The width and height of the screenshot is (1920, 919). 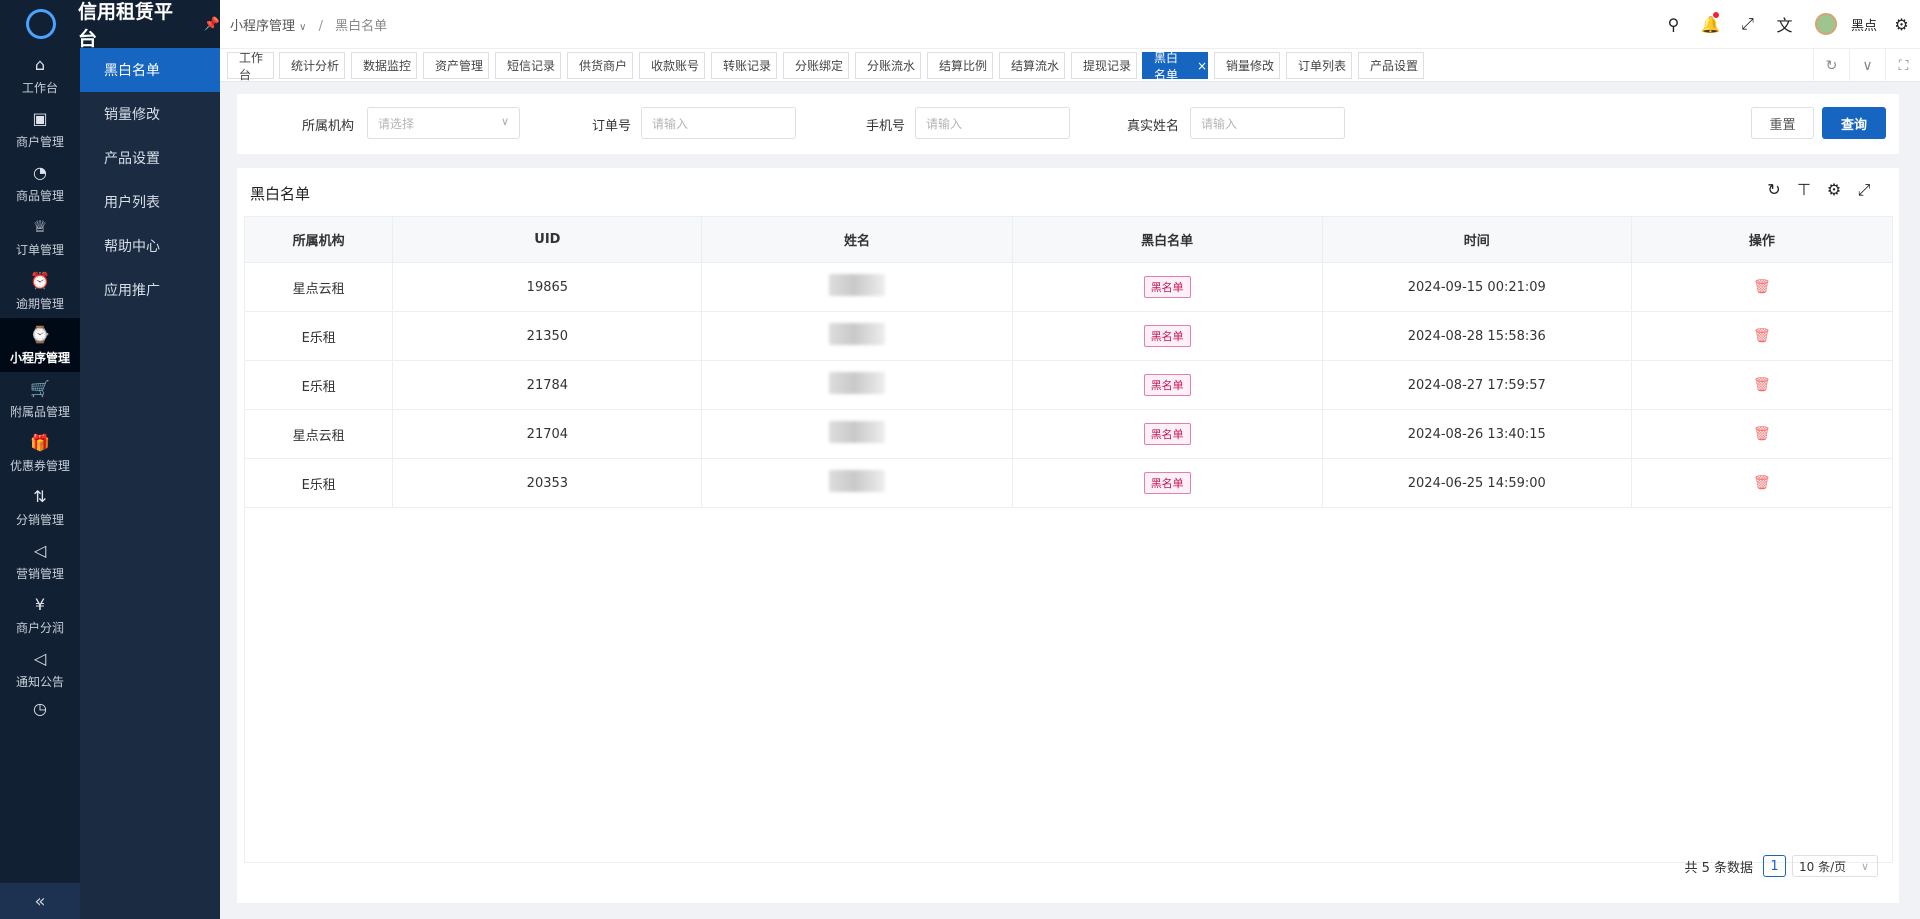 What do you see at coordinates (40, 345) in the screenshot?
I see `sidebar-item: ⌚ 小程序管理` at bounding box center [40, 345].